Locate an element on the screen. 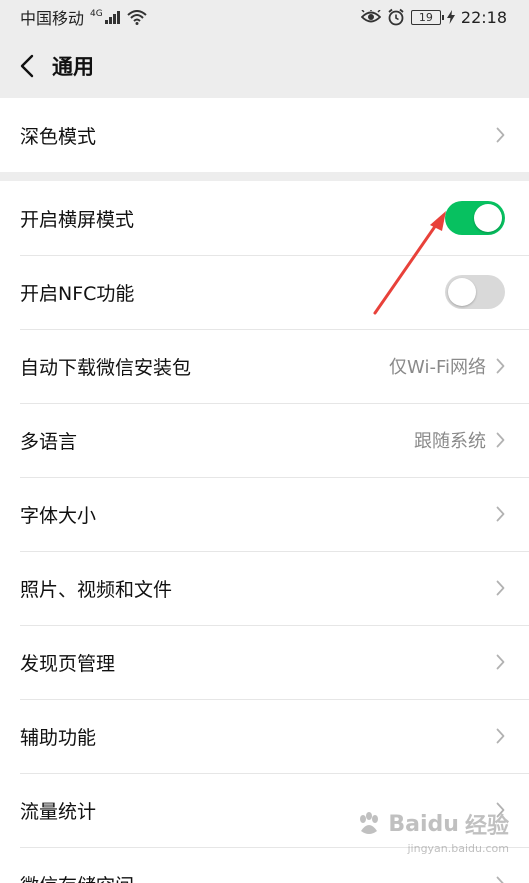 The image size is (529, 883). row-label: 照片、视频和文件 is located at coordinates (96, 589).